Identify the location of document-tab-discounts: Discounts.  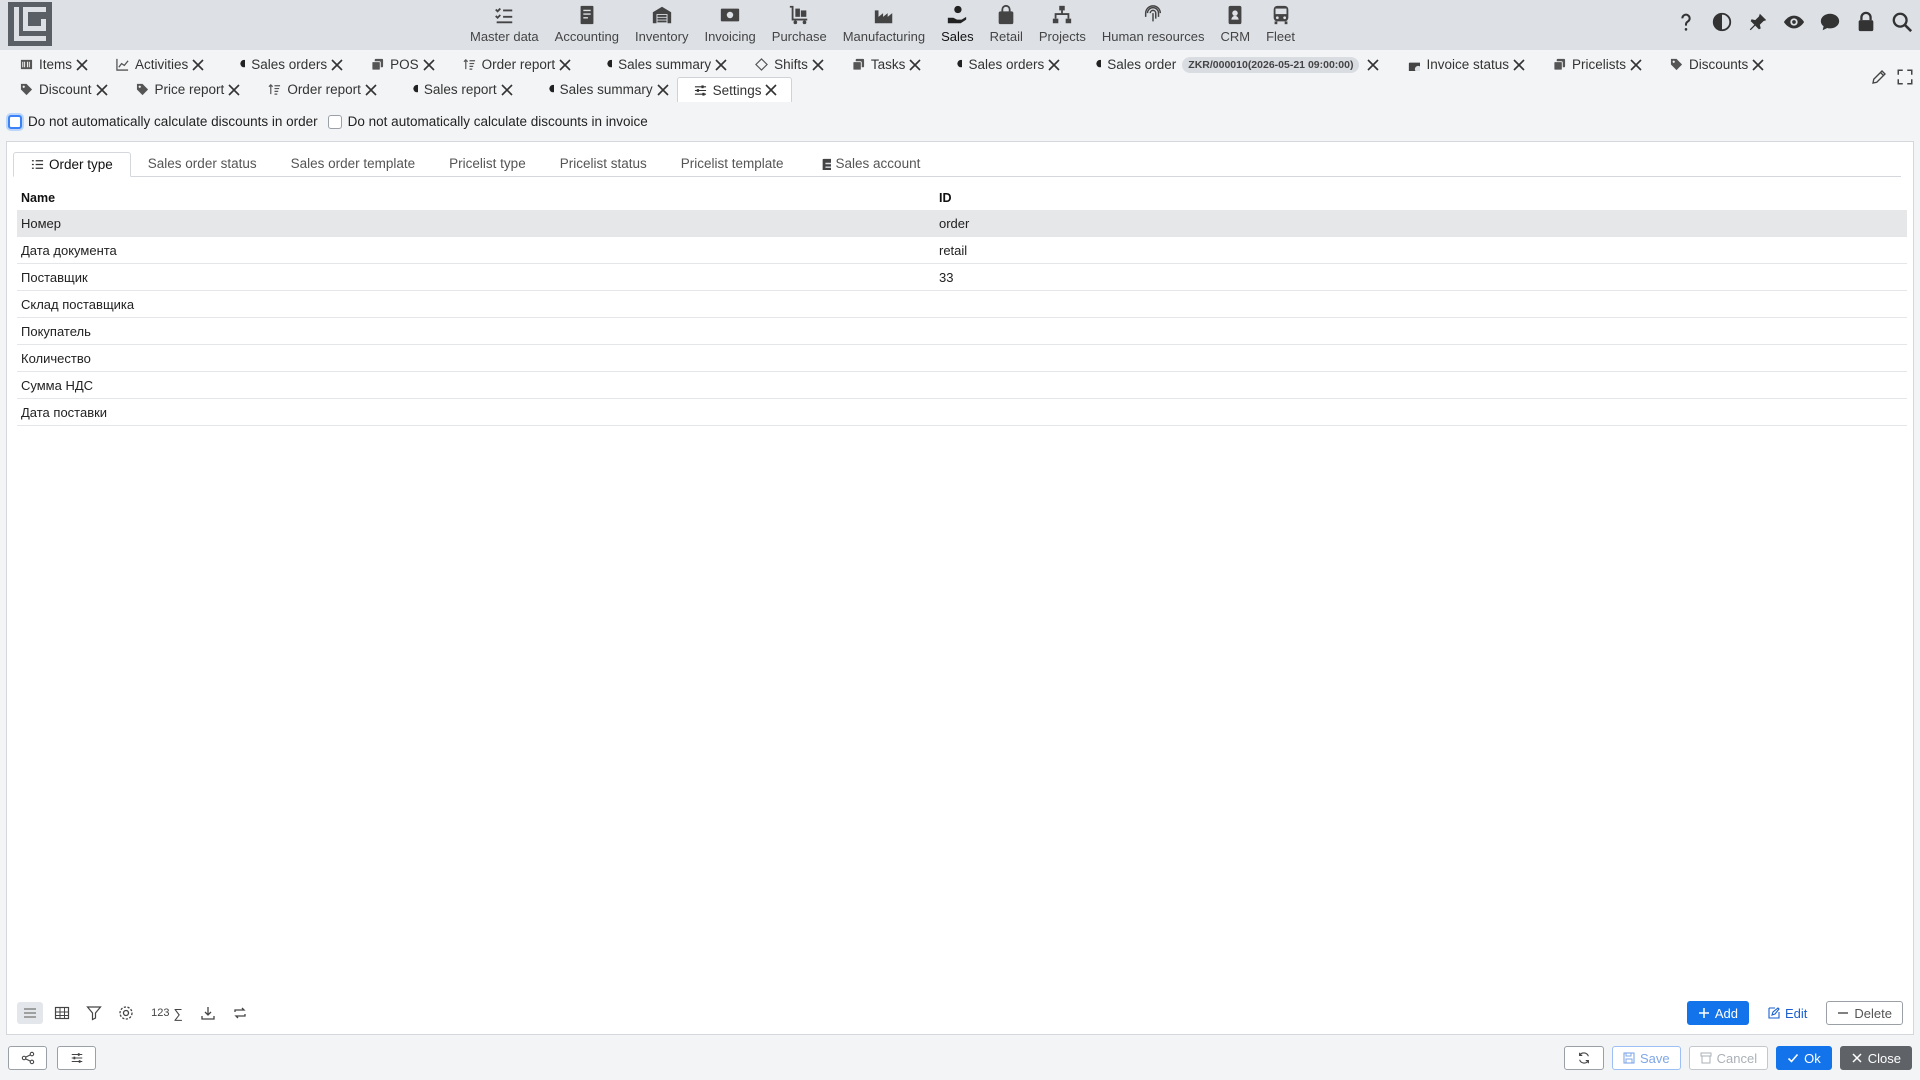
(1711, 64).